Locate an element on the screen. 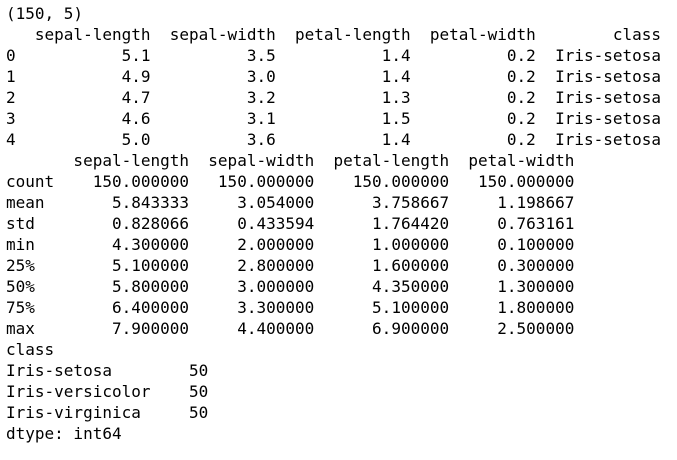 This screenshot has height=460, width=677. class-counts-row: Iris-setosa 50 is located at coordinates (107, 370).